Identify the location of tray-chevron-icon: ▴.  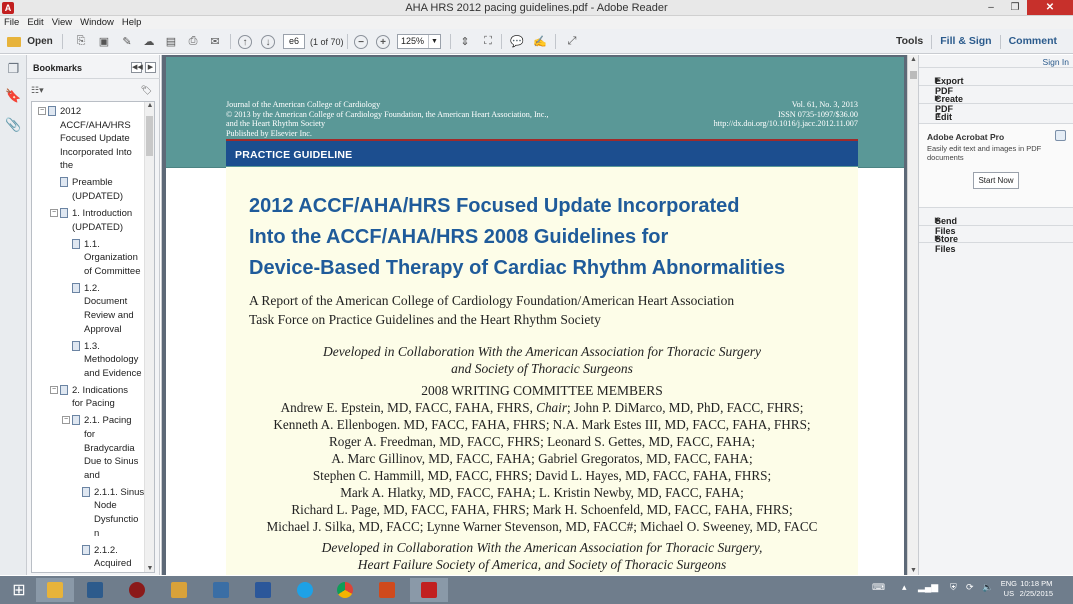
(904, 587).